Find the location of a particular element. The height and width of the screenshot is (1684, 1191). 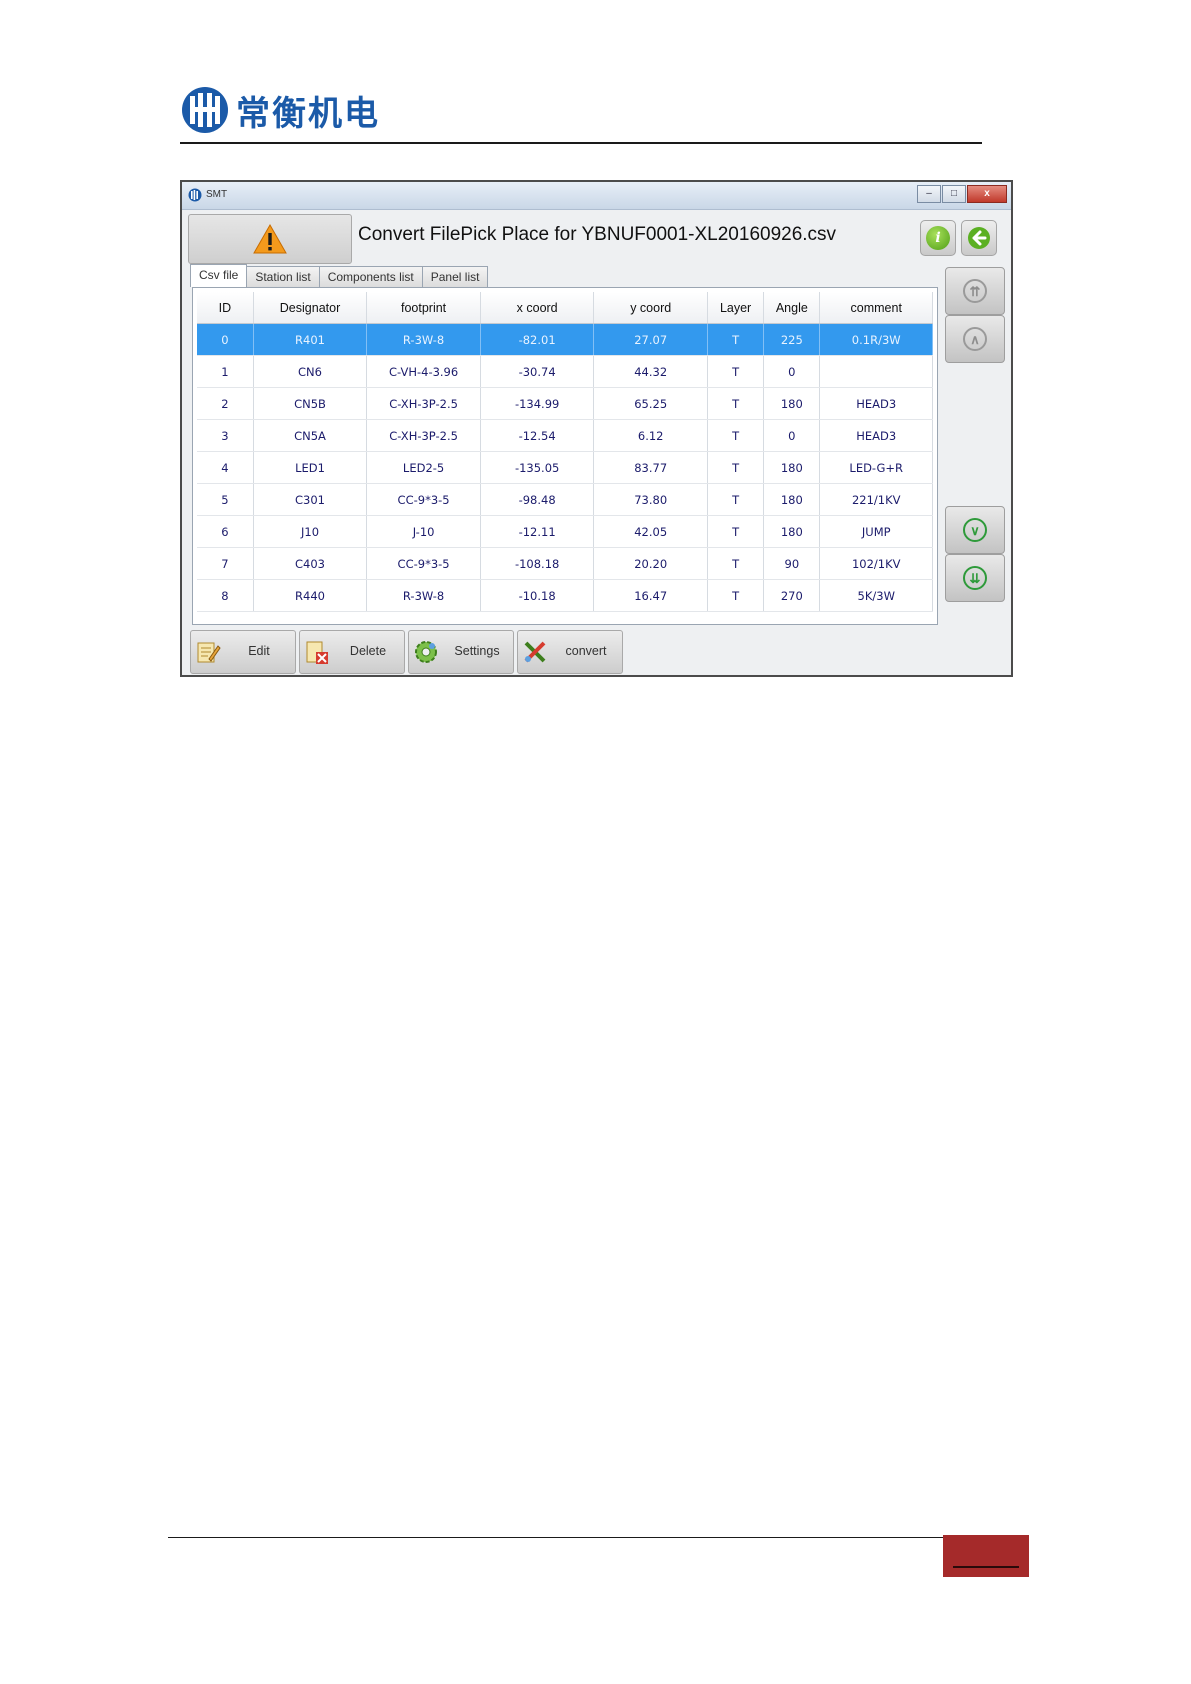

app-icon is located at coordinates (195, 195).